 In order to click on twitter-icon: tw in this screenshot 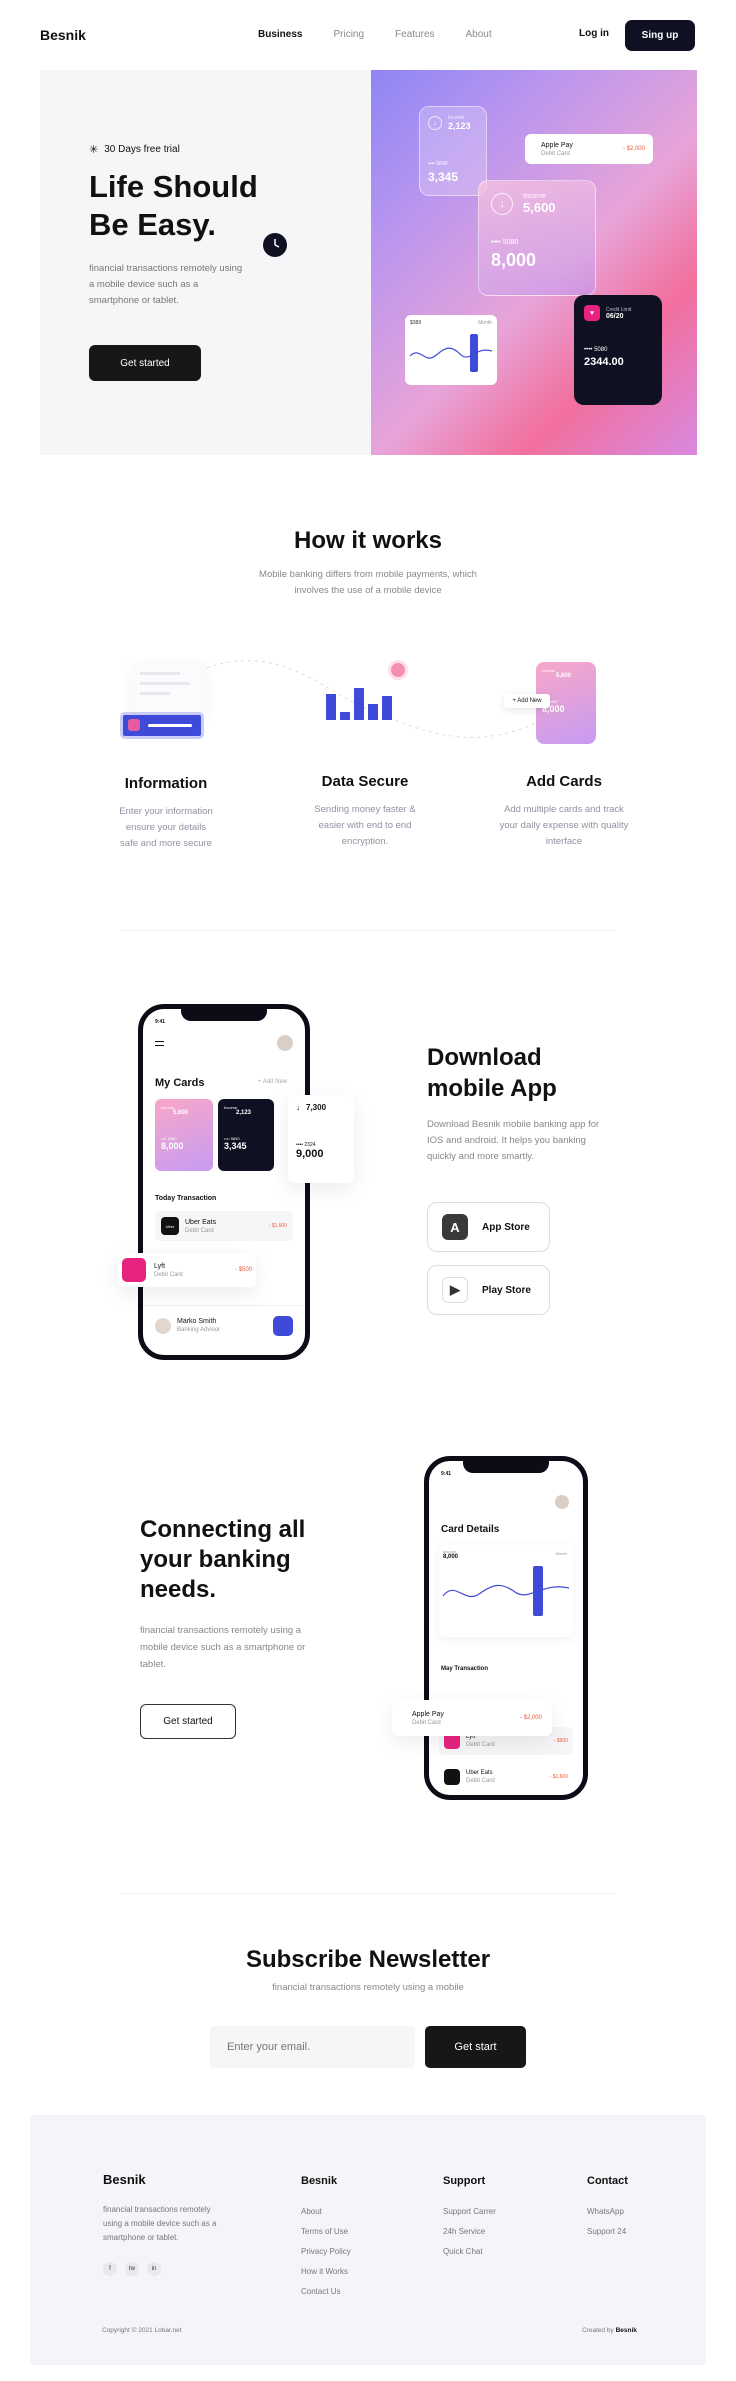, I will do `click(132, 2269)`.